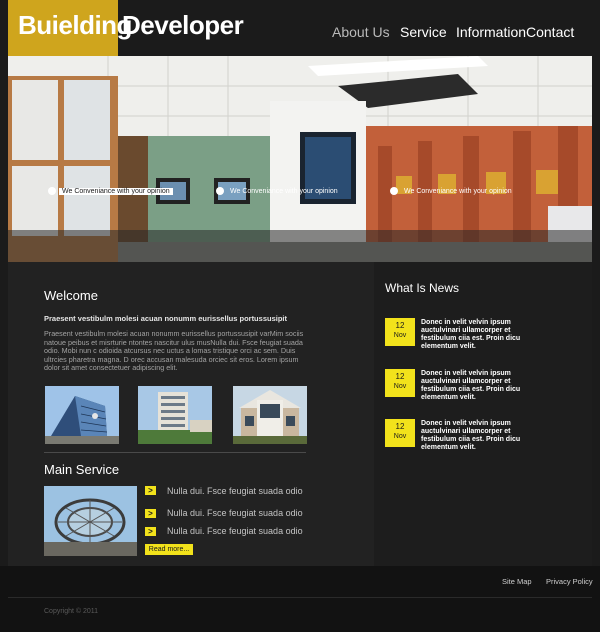 This screenshot has height=632, width=600. I want to click on hero-caption-3: We Conveniance with your opinion, so click(458, 191).